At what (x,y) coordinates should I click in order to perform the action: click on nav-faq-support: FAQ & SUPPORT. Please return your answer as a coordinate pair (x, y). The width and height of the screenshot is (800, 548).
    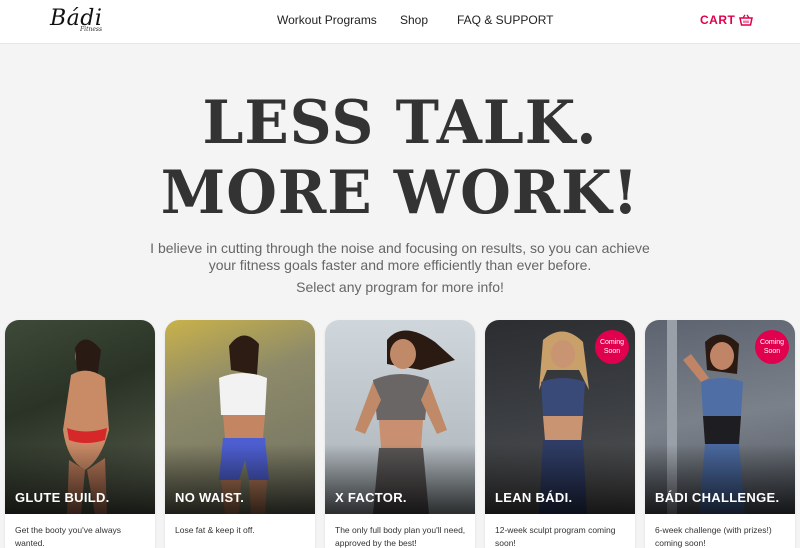
    Looking at the image, I should click on (505, 22).